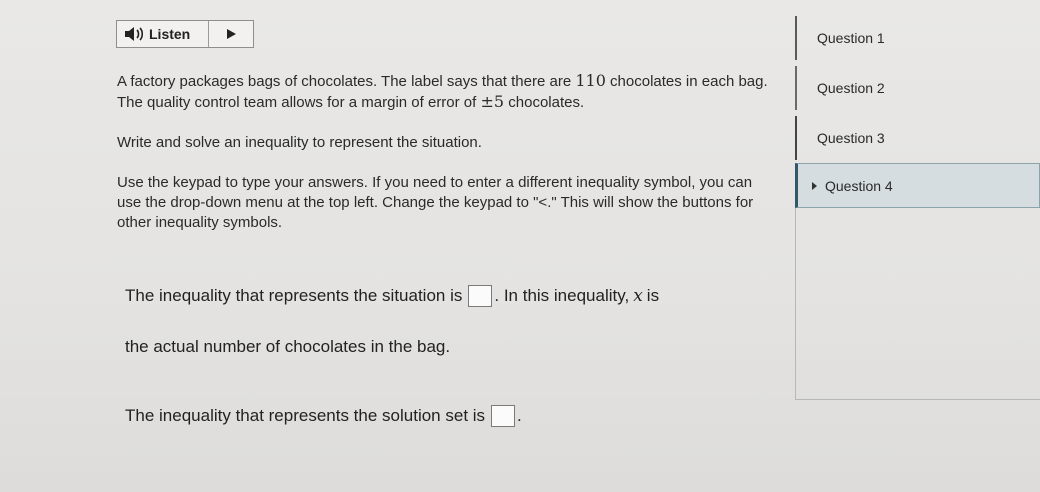  Describe the element at coordinates (590, 80) in the screenshot. I see `label-count: 110` at that location.